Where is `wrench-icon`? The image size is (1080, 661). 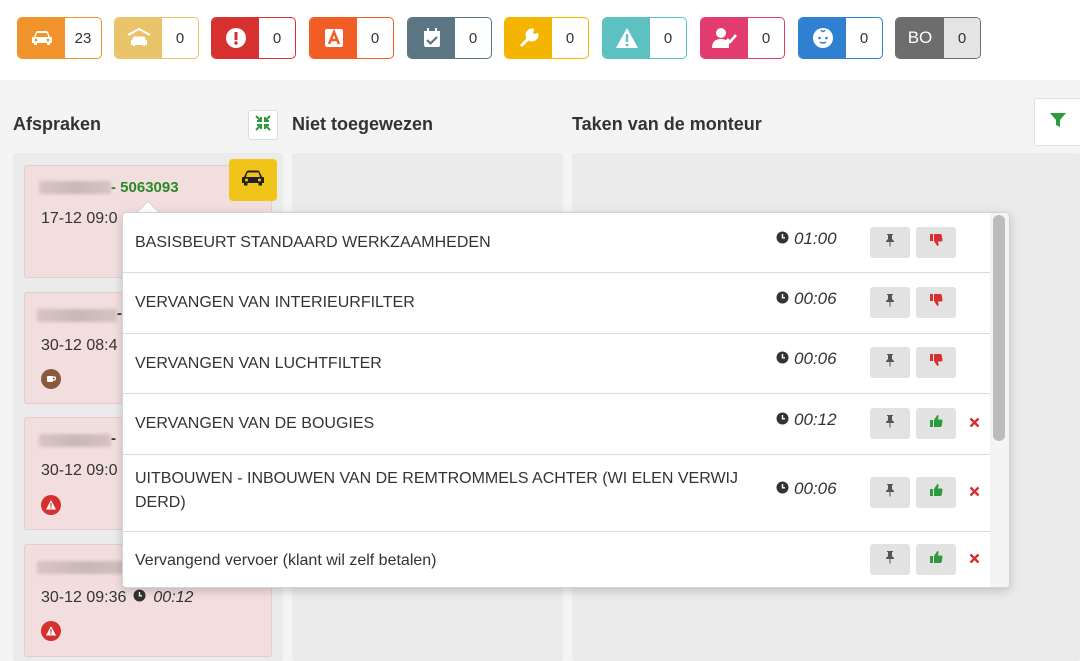 wrench-icon is located at coordinates (528, 38).